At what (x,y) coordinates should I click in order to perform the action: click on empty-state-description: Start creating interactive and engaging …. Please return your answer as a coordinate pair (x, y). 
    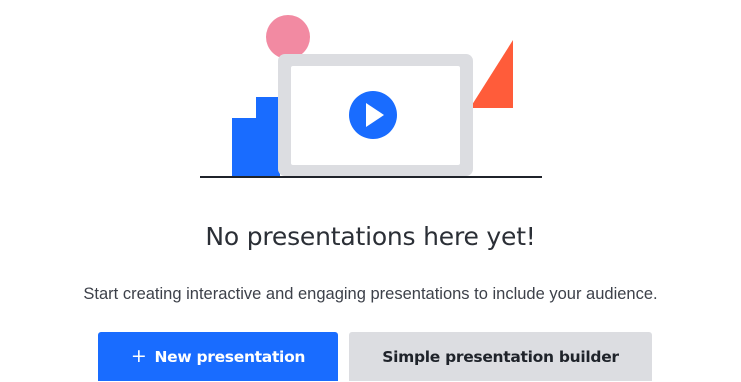
    Looking at the image, I should click on (370, 294).